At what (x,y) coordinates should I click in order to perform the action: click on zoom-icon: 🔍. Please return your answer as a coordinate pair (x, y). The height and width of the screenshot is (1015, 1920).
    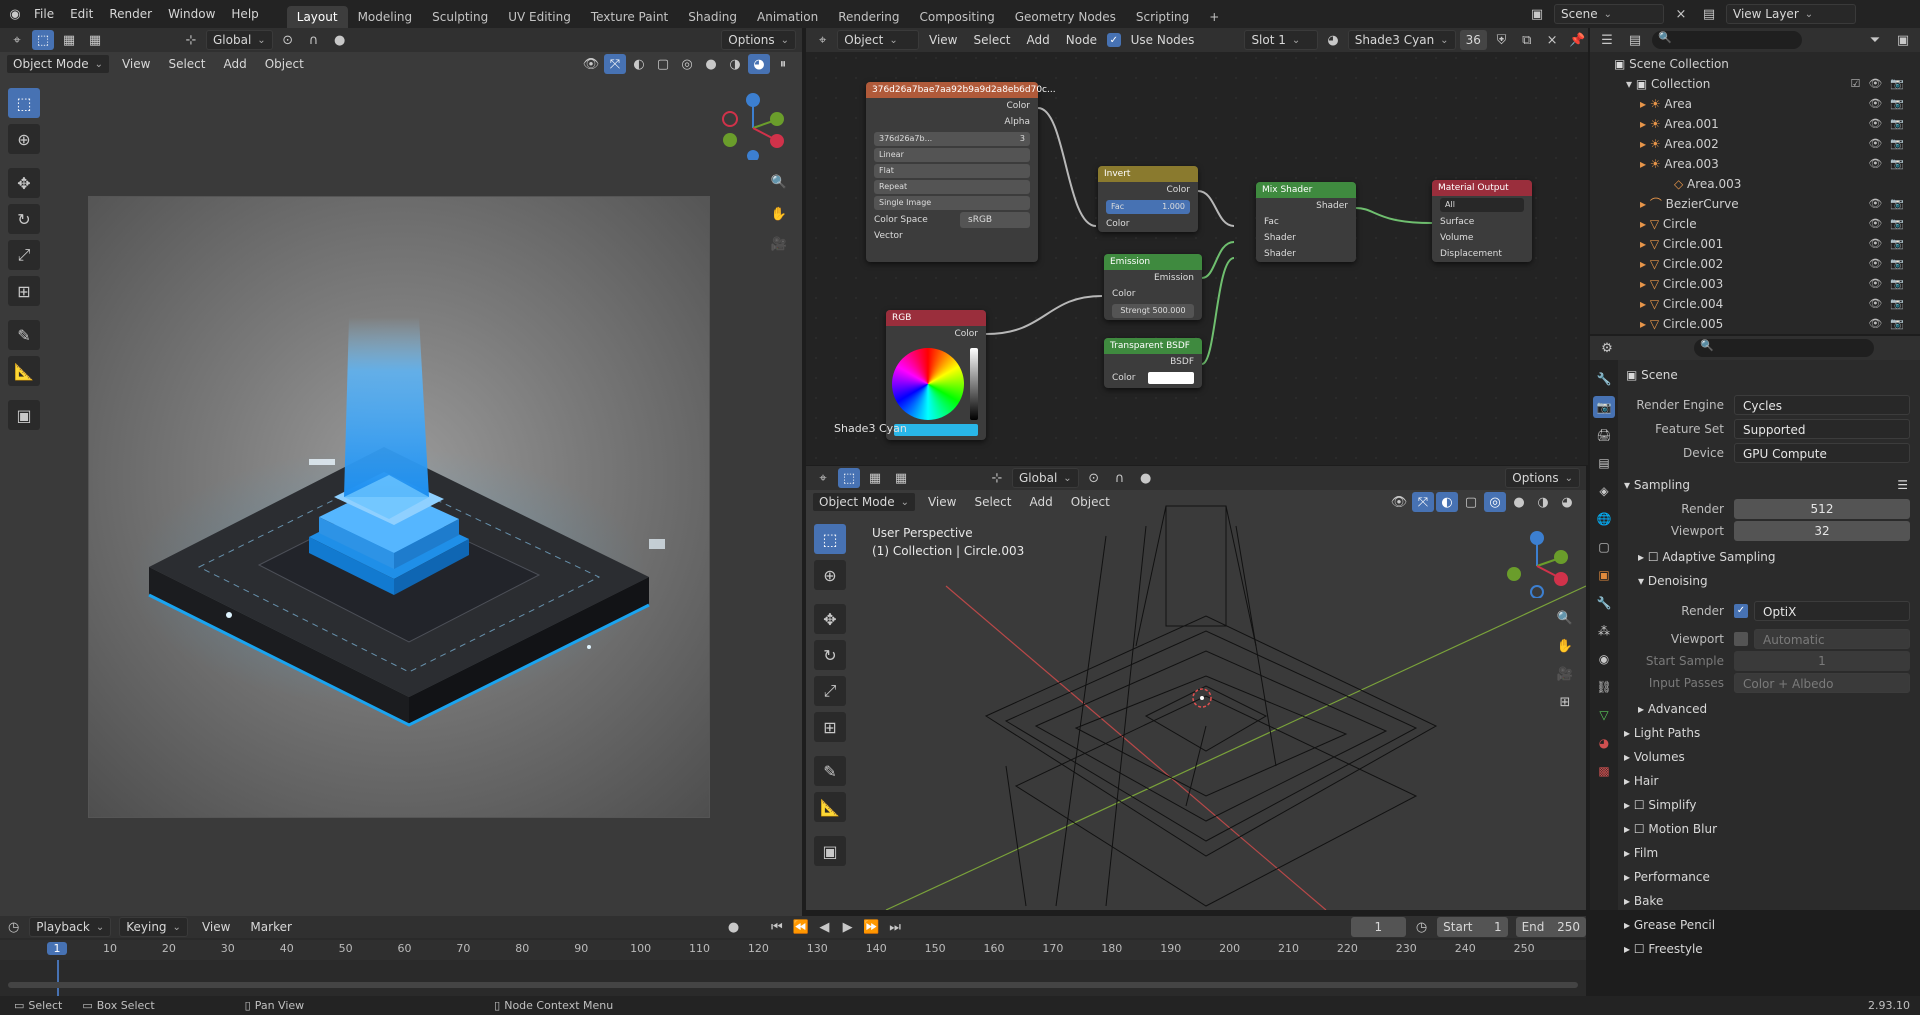
    Looking at the image, I should click on (1565, 618).